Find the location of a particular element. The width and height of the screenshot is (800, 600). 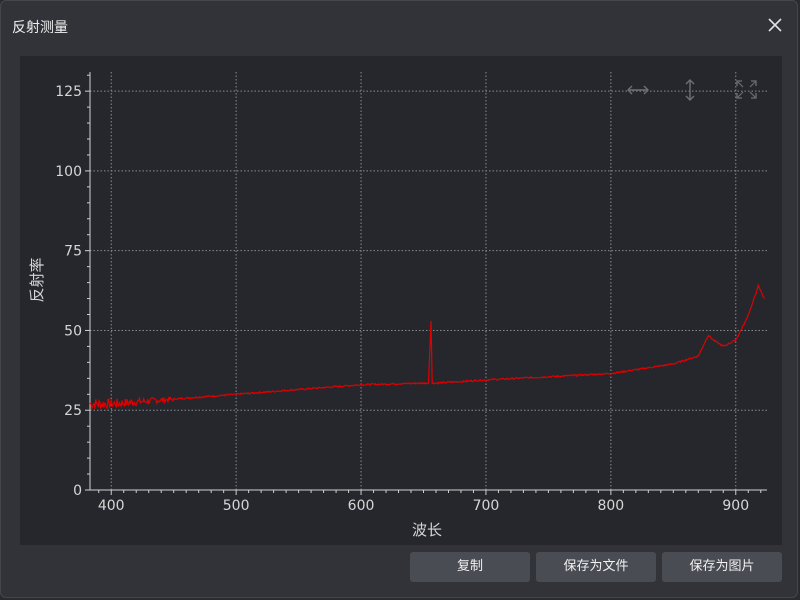

y-tick-label: 100 is located at coordinates (68, 172).